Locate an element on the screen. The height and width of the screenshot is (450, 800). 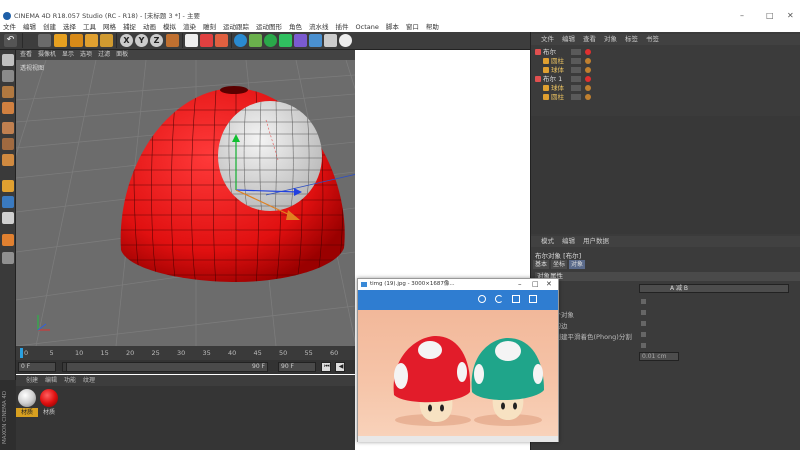
model-mode-icon is located at coordinates (8, 76).